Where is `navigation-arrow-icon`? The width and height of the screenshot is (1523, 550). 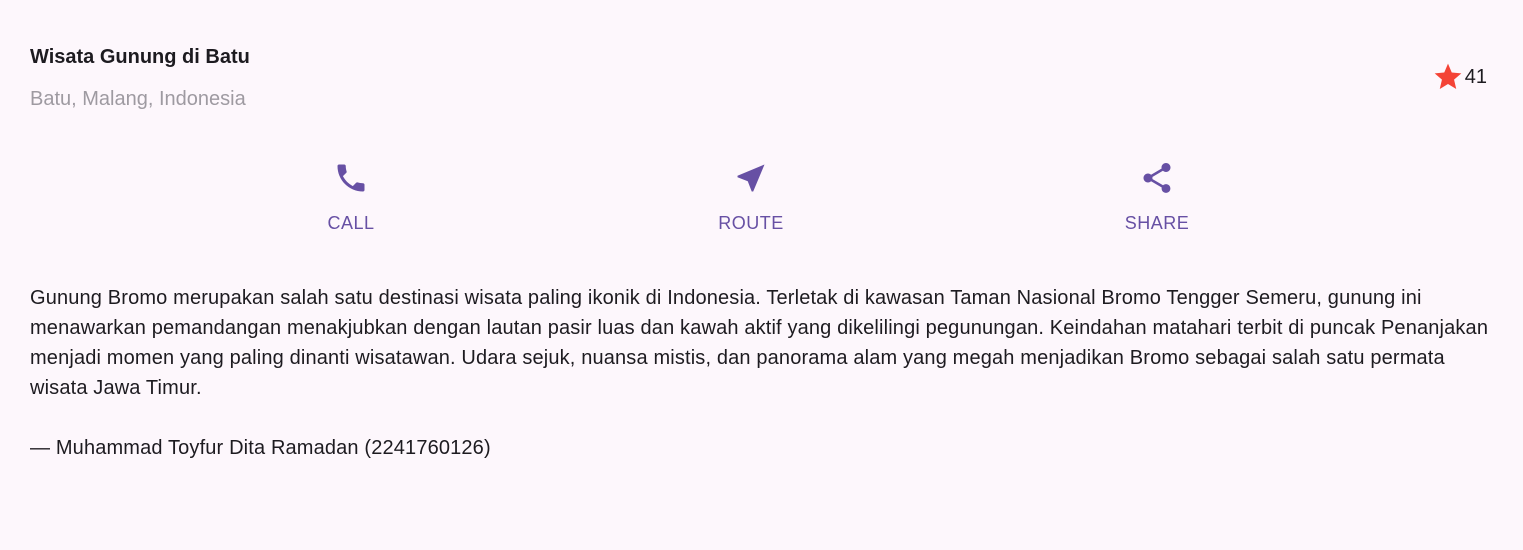
navigation-arrow-icon is located at coordinates (751, 178).